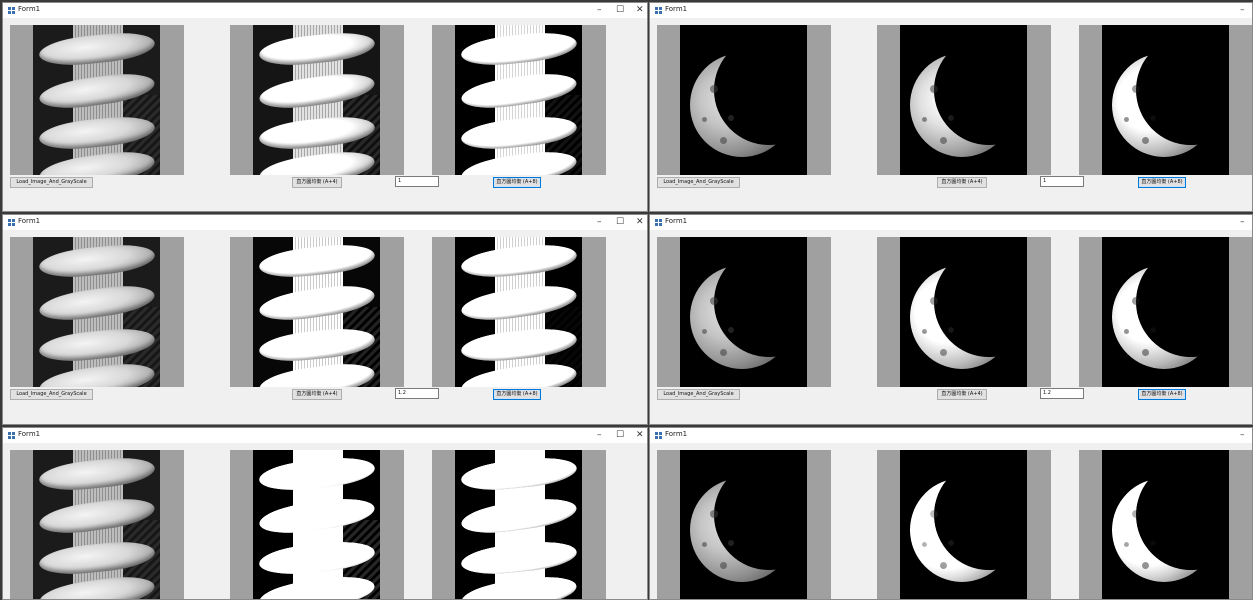  I want to click on form-window: Form1 – ☐ ✕, so click(325, 513).